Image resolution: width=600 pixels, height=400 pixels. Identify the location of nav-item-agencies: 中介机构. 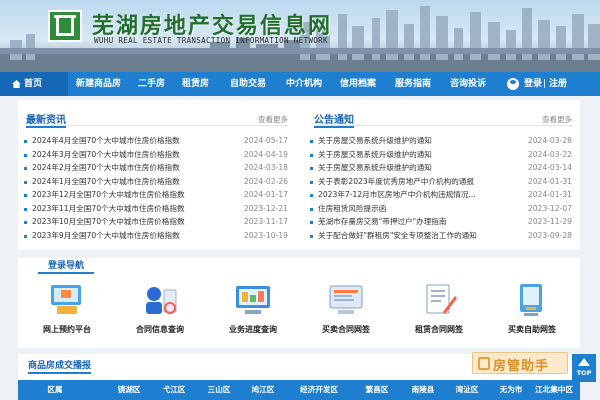
(304, 84).